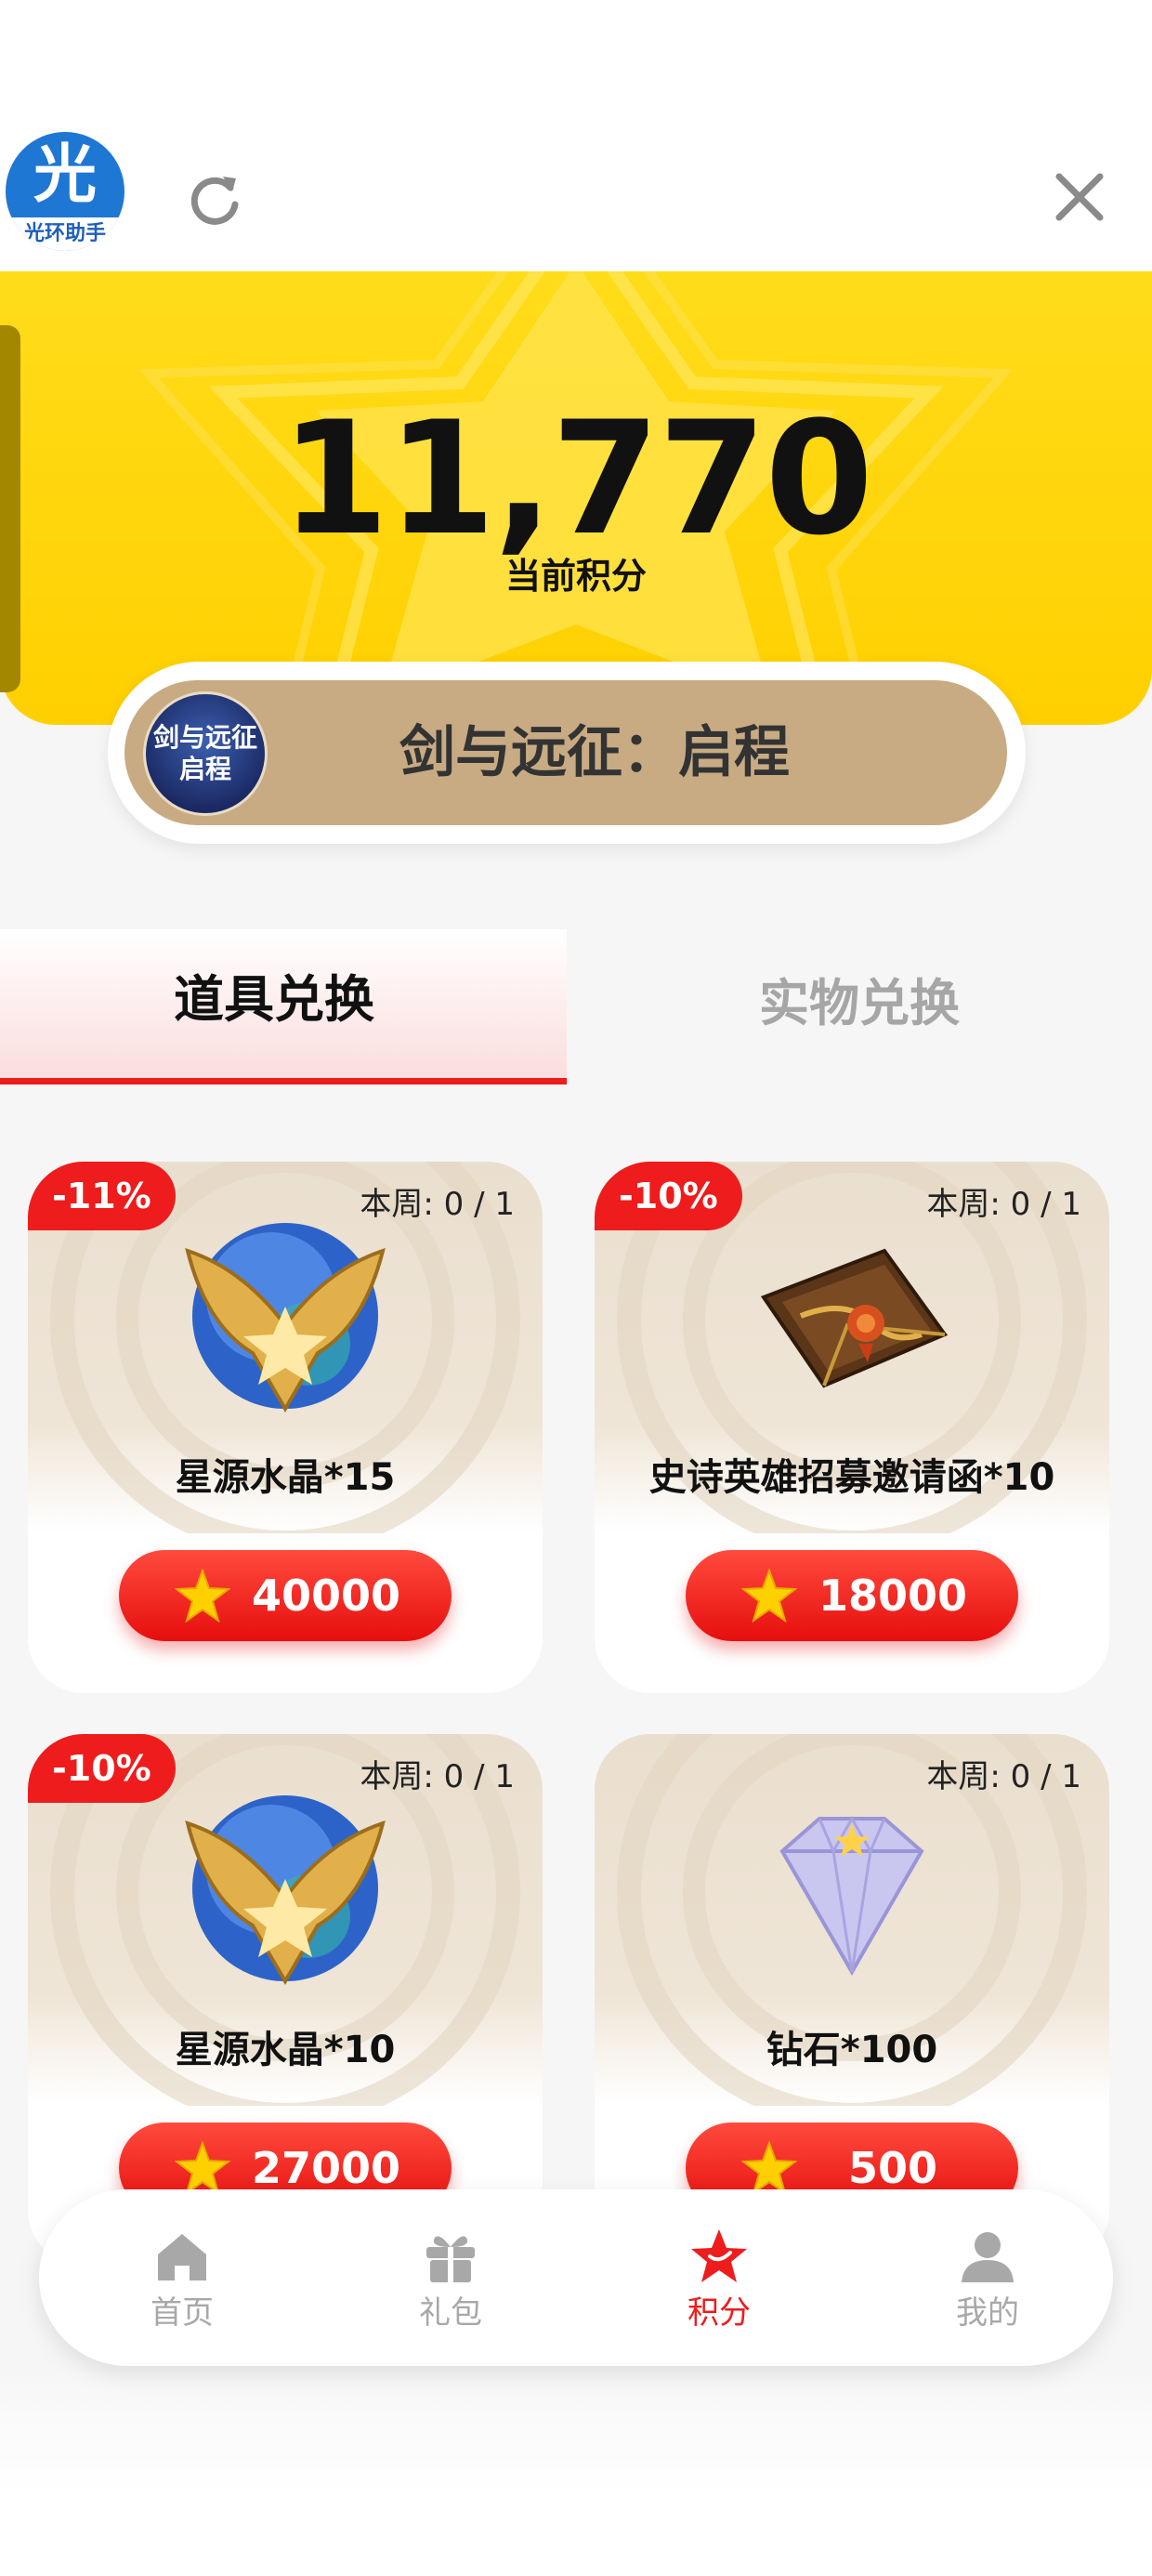 The width and height of the screenshot is (1152, 2576). I want to click on game-icon-text: 剑与远征启程, so click(204, 753).